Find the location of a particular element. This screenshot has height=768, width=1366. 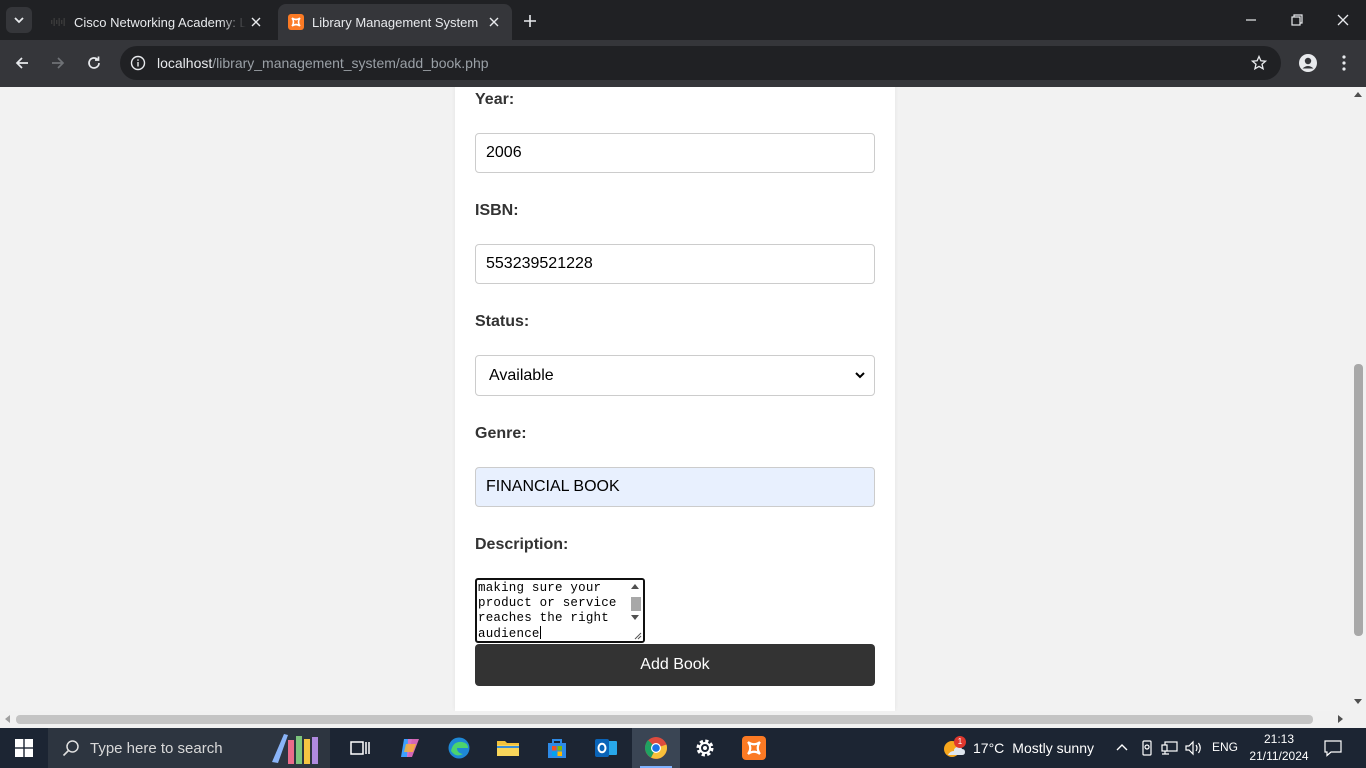

restore-icon is located at coordinates (1297, 20).